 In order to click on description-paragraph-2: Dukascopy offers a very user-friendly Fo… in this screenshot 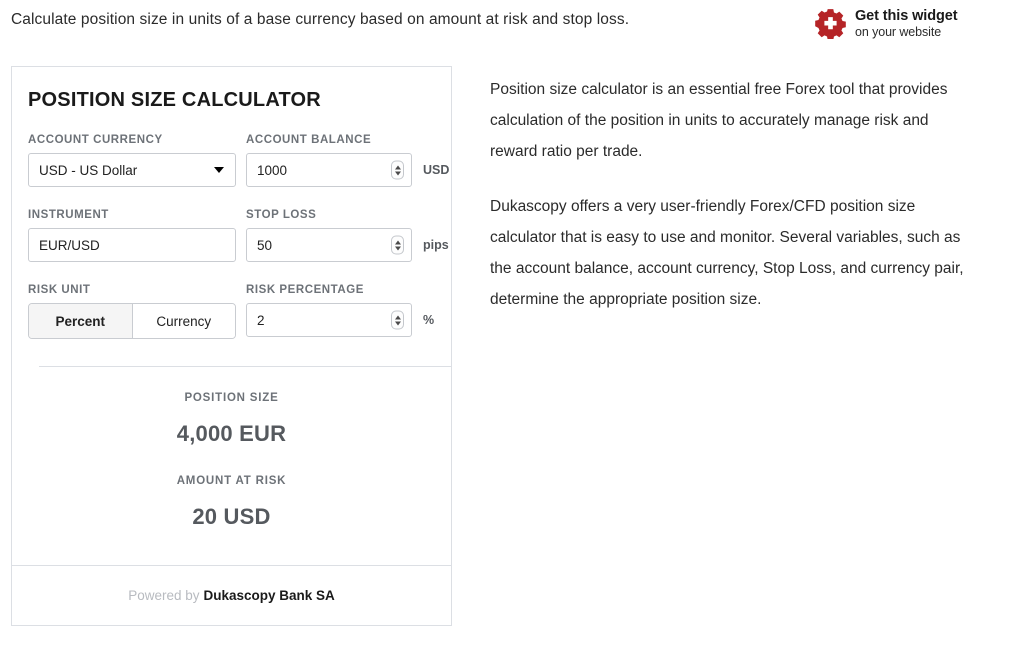, I will do `click(727, 253)`.